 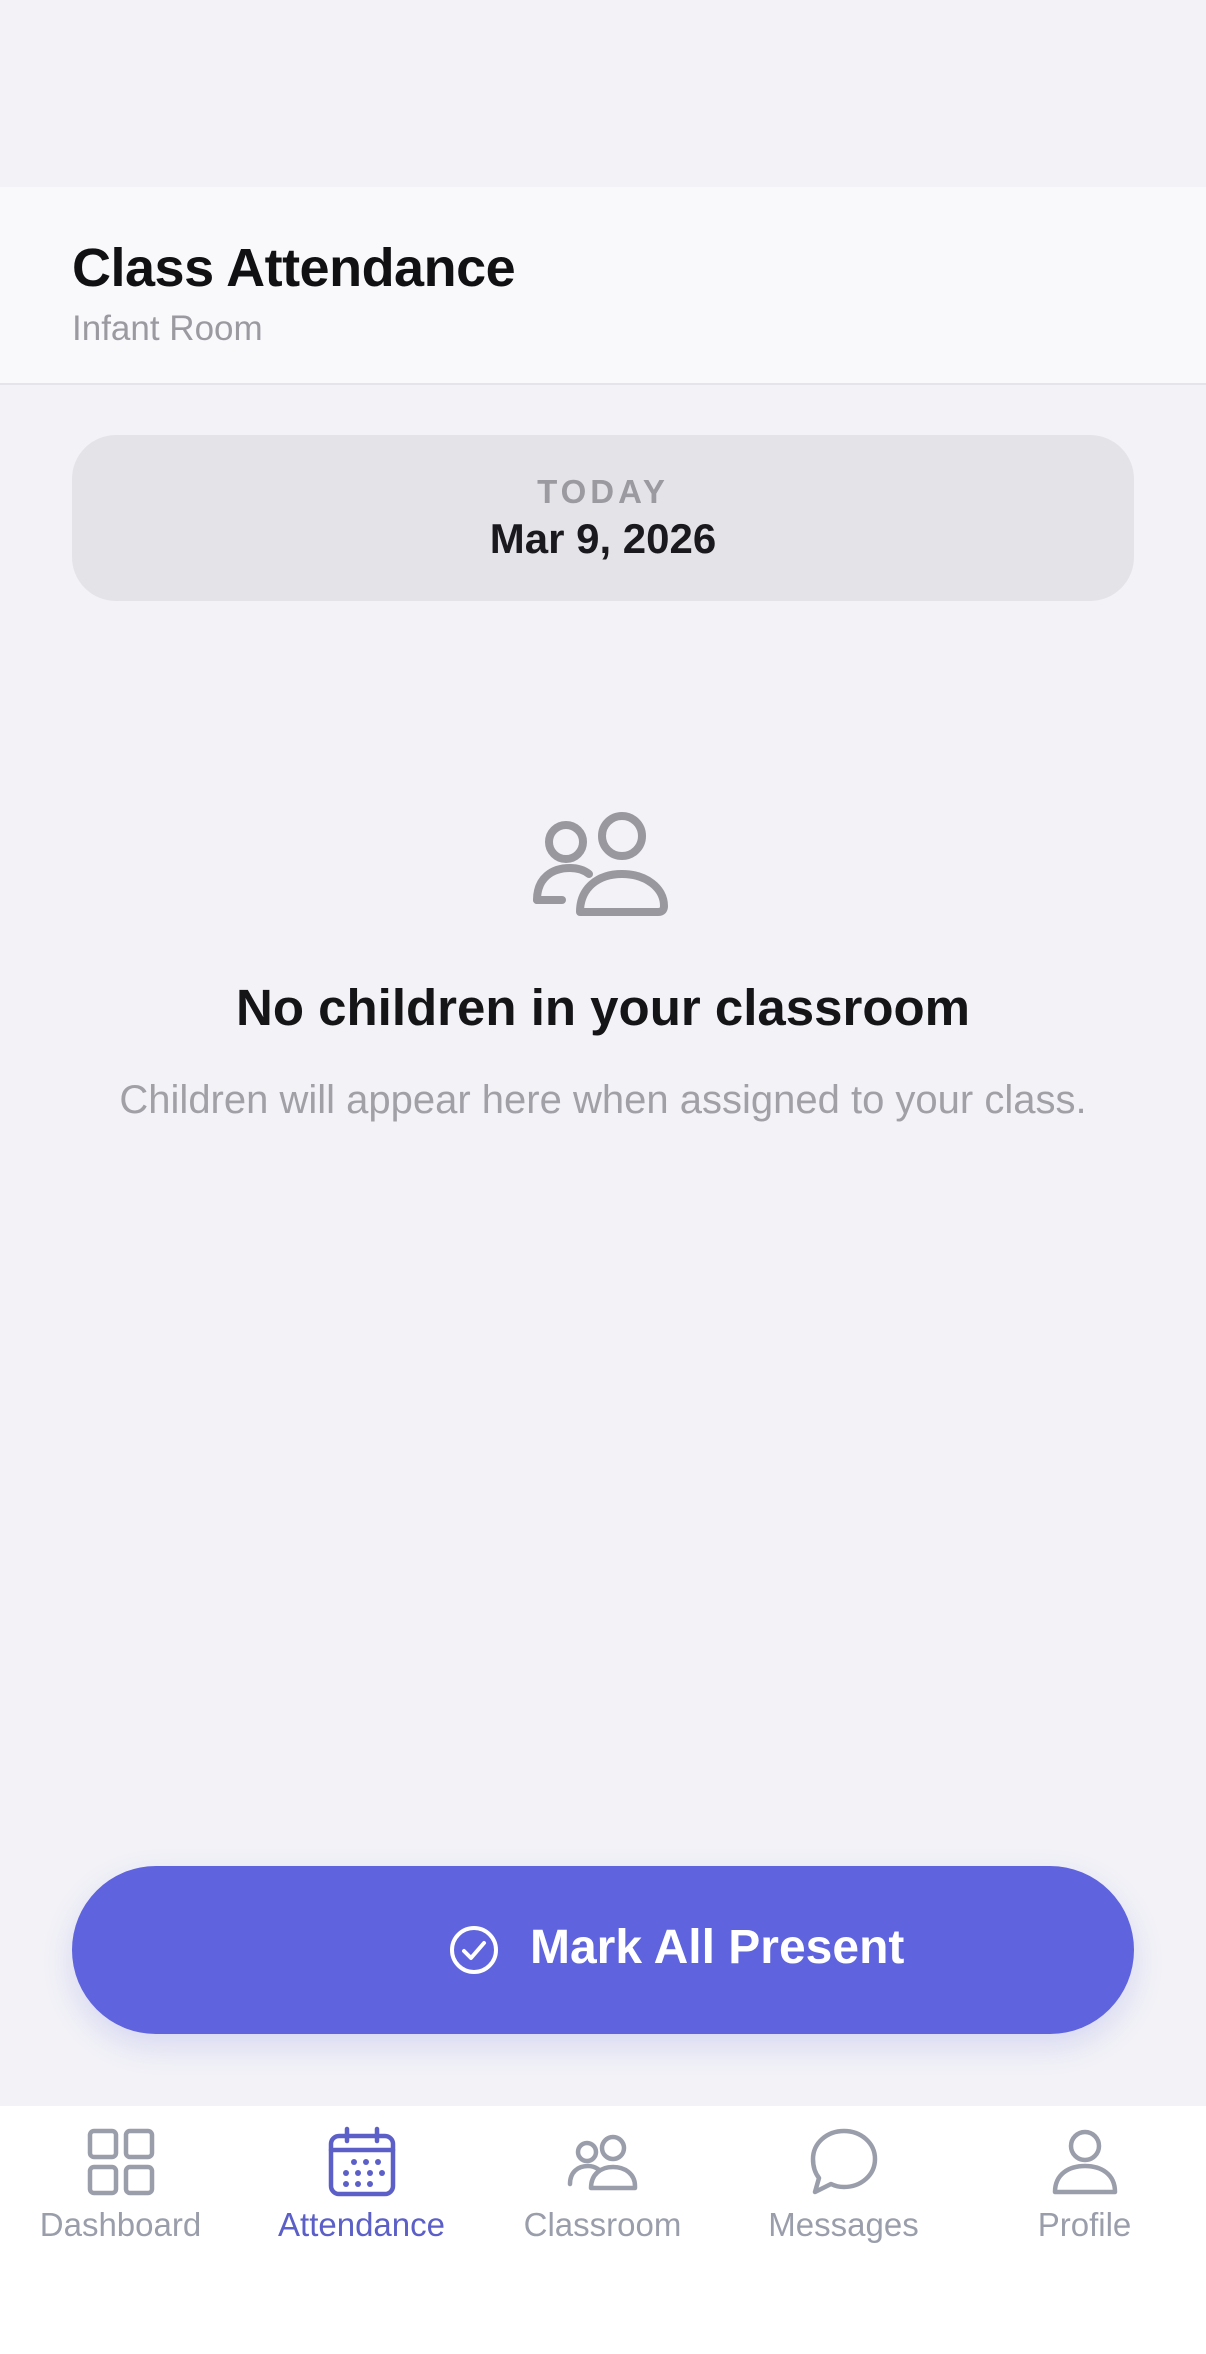 What do you see at coordinates (361, 2224) in the screenshot?
I see `tab-attendance-label: Attendance` at bounding box center [361, 2224].